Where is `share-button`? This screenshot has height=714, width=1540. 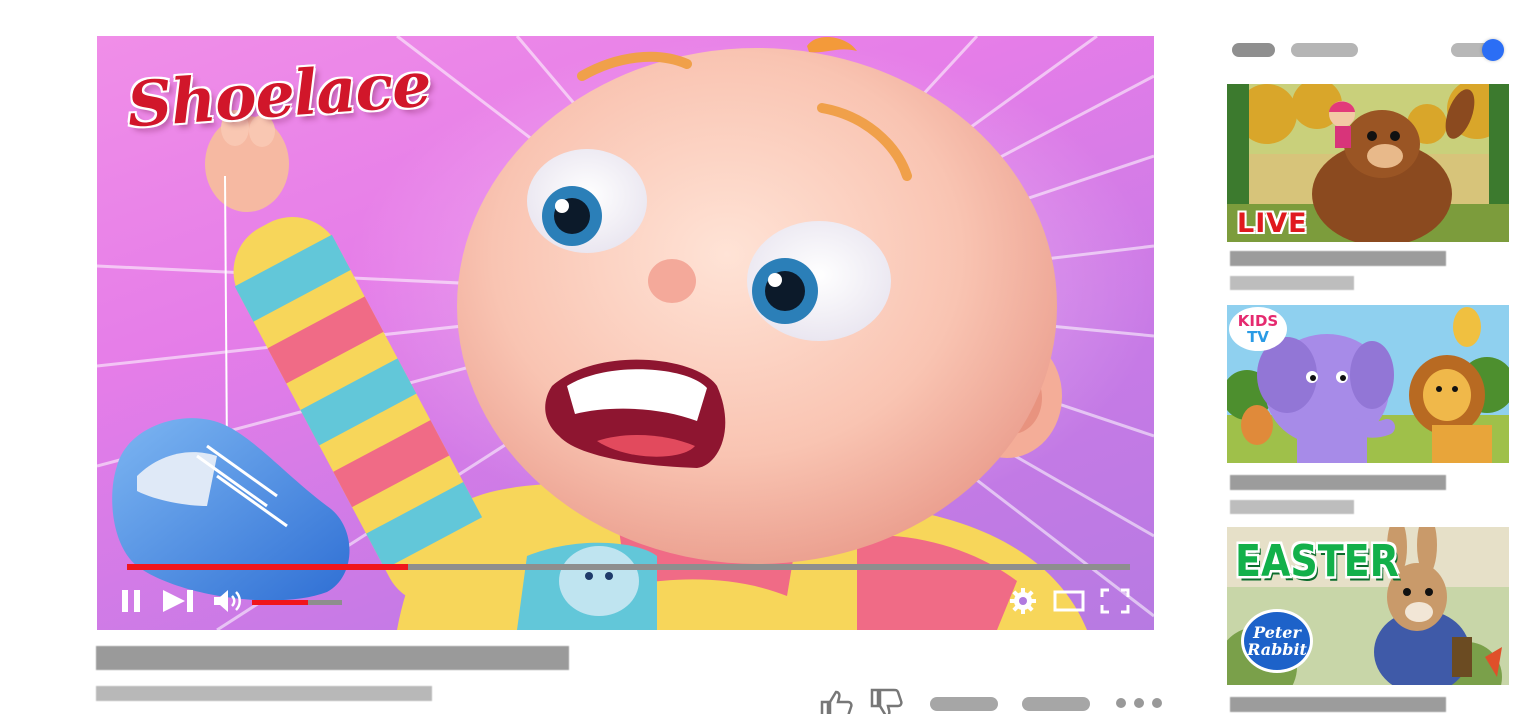
share-button is located at coordinates (964, 704).